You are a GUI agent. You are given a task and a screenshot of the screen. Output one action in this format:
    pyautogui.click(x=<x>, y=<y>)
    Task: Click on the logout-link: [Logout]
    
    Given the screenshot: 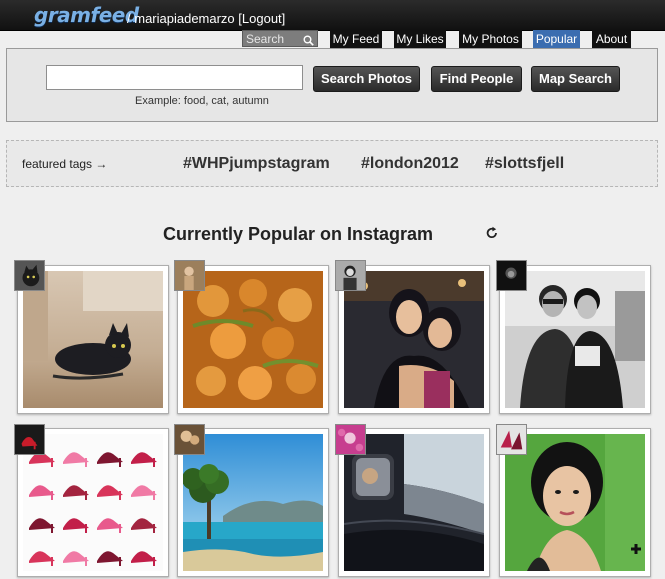 What is the action you would take?
    pyautogui.click(x=261, y=18)
    